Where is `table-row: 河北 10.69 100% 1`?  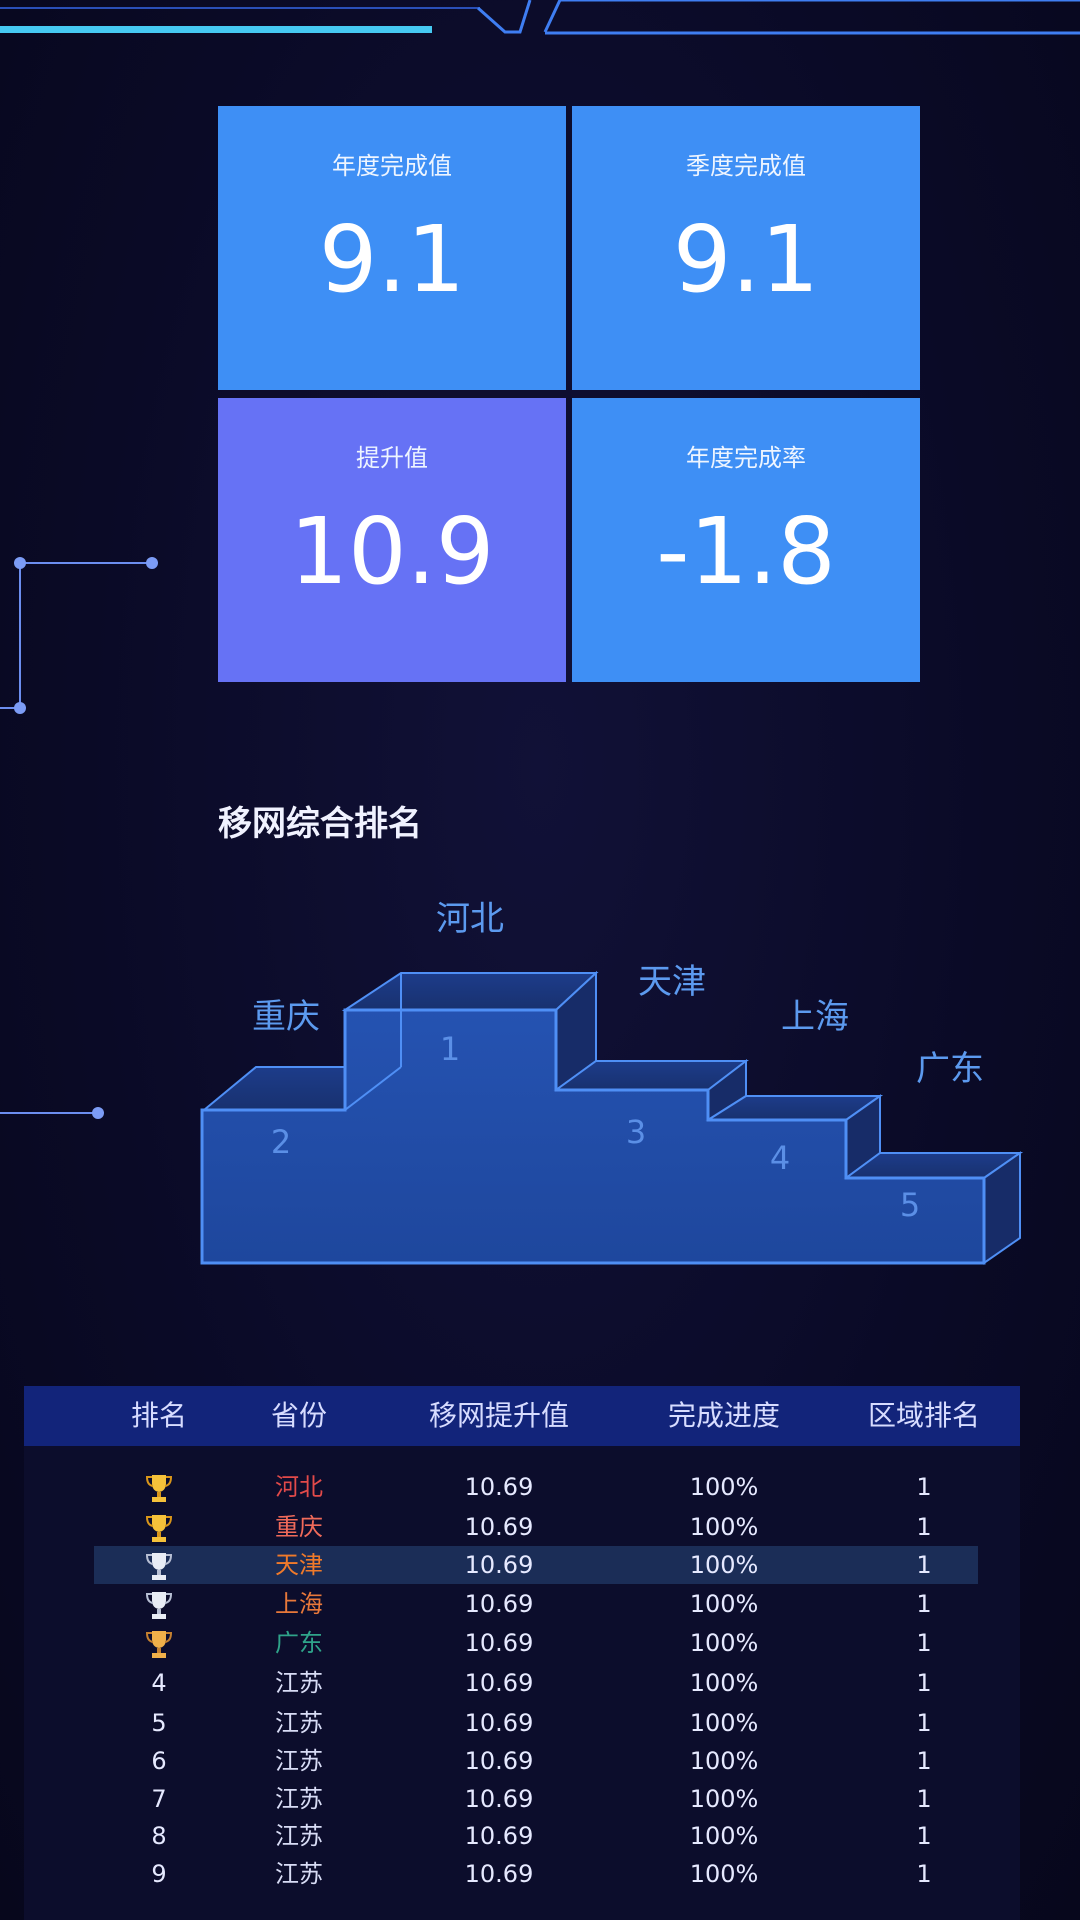
table-row: 河北 10.69 100% 1 is located at coordinates (522, 1487).